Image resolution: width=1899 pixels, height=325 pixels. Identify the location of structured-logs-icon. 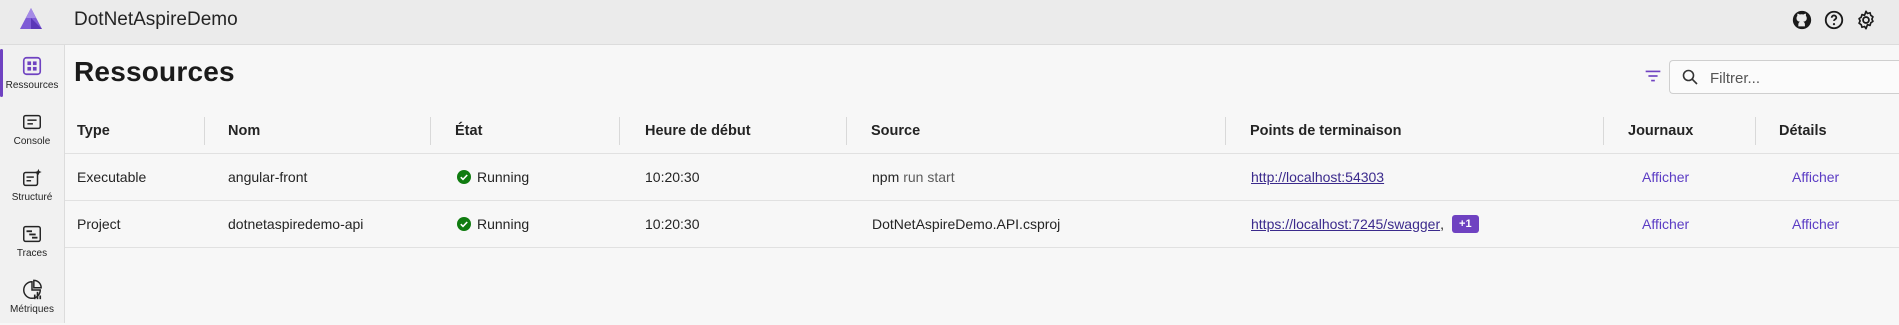
(32, 177).